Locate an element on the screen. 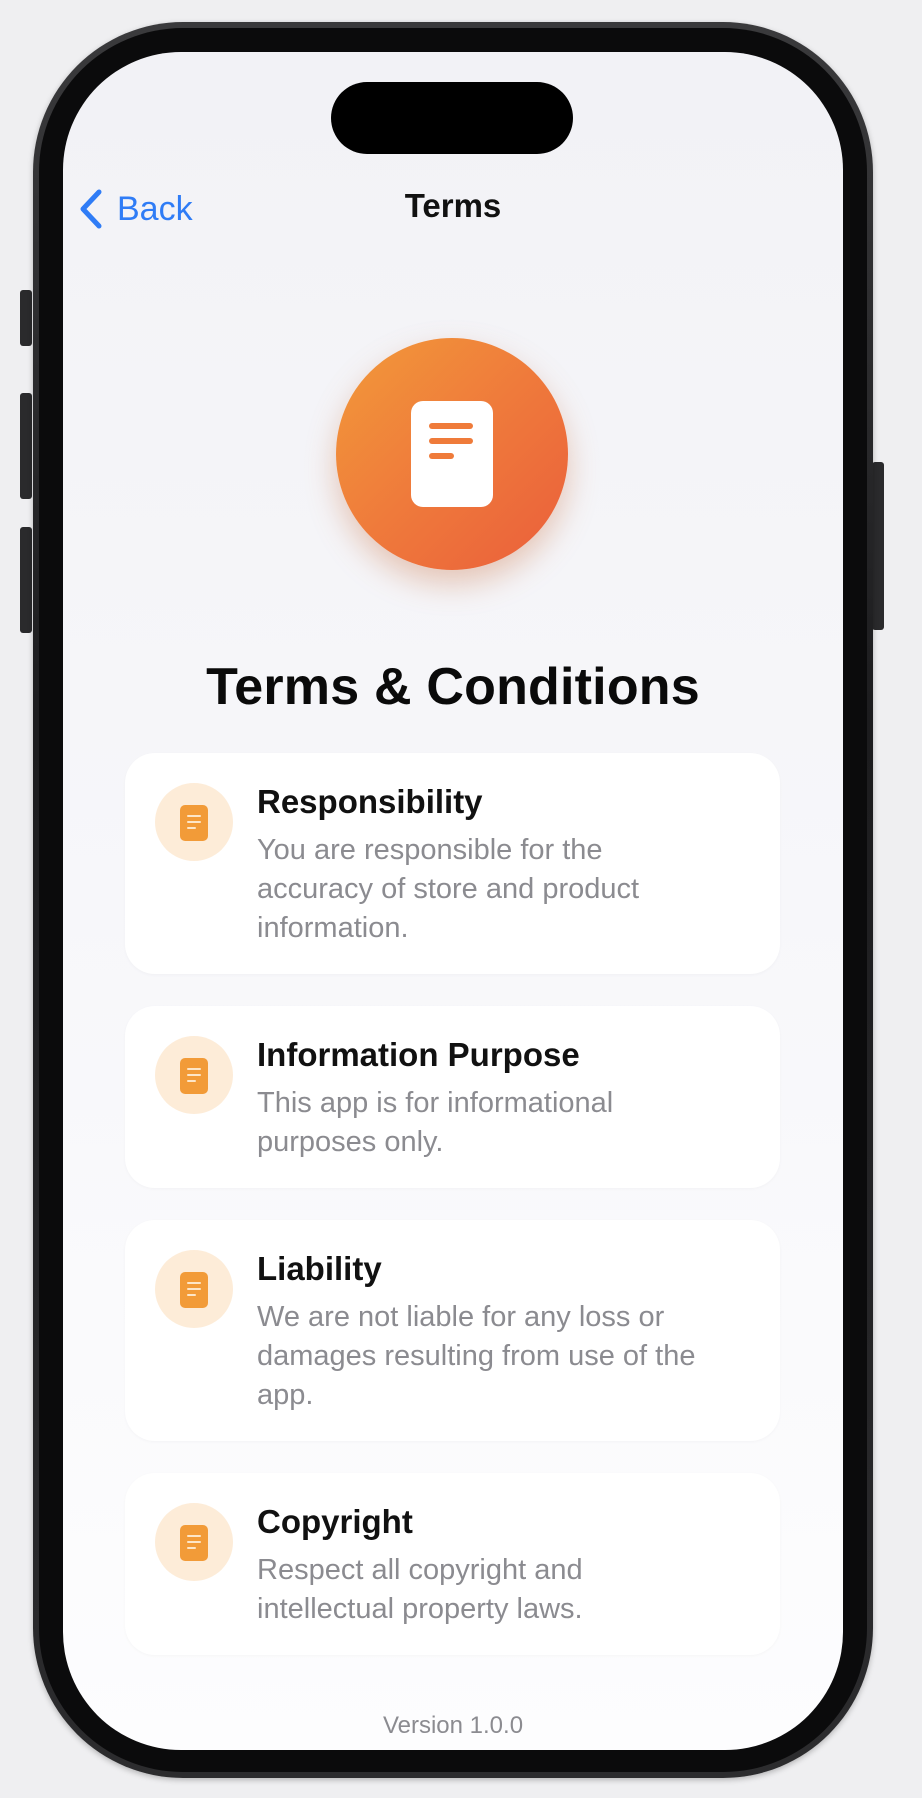  version-label: Version 1.0.0 is located at coordinates (453, 1725).